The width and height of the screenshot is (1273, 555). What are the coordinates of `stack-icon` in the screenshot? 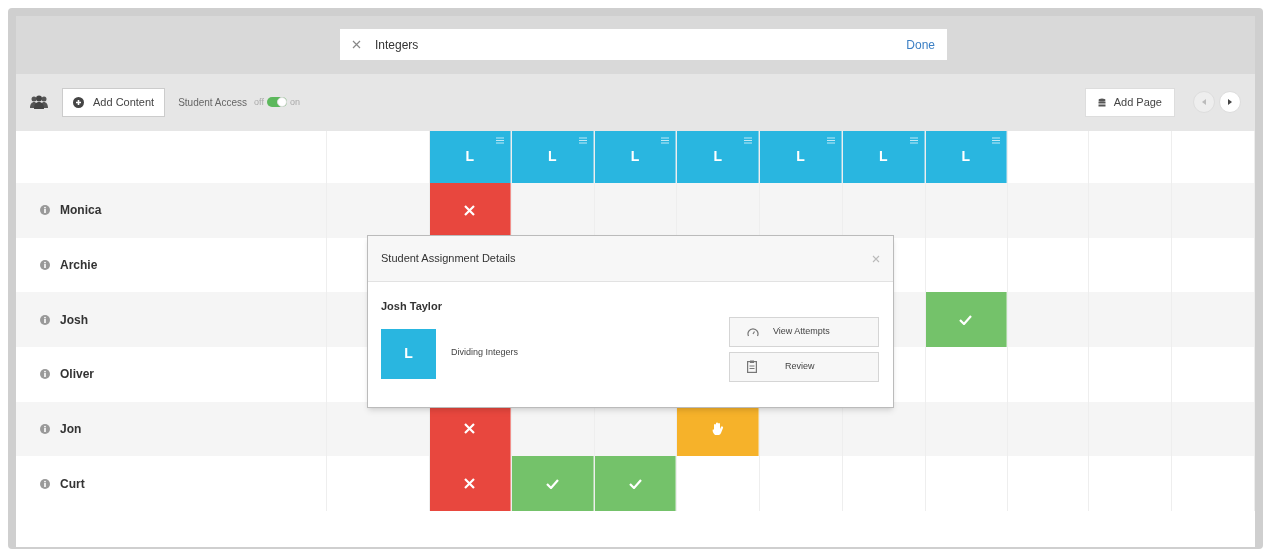 It's located at (1101, 102).